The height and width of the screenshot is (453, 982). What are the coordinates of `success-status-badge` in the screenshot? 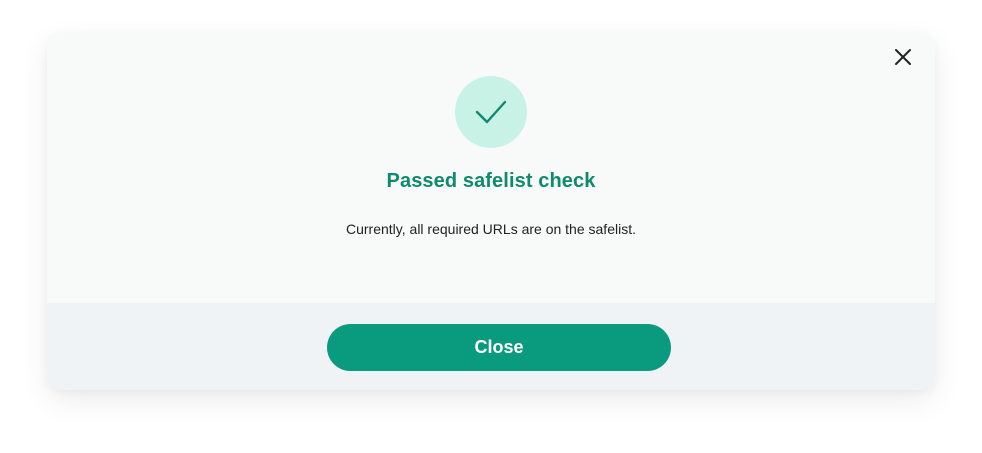 It's located at (491, 112).